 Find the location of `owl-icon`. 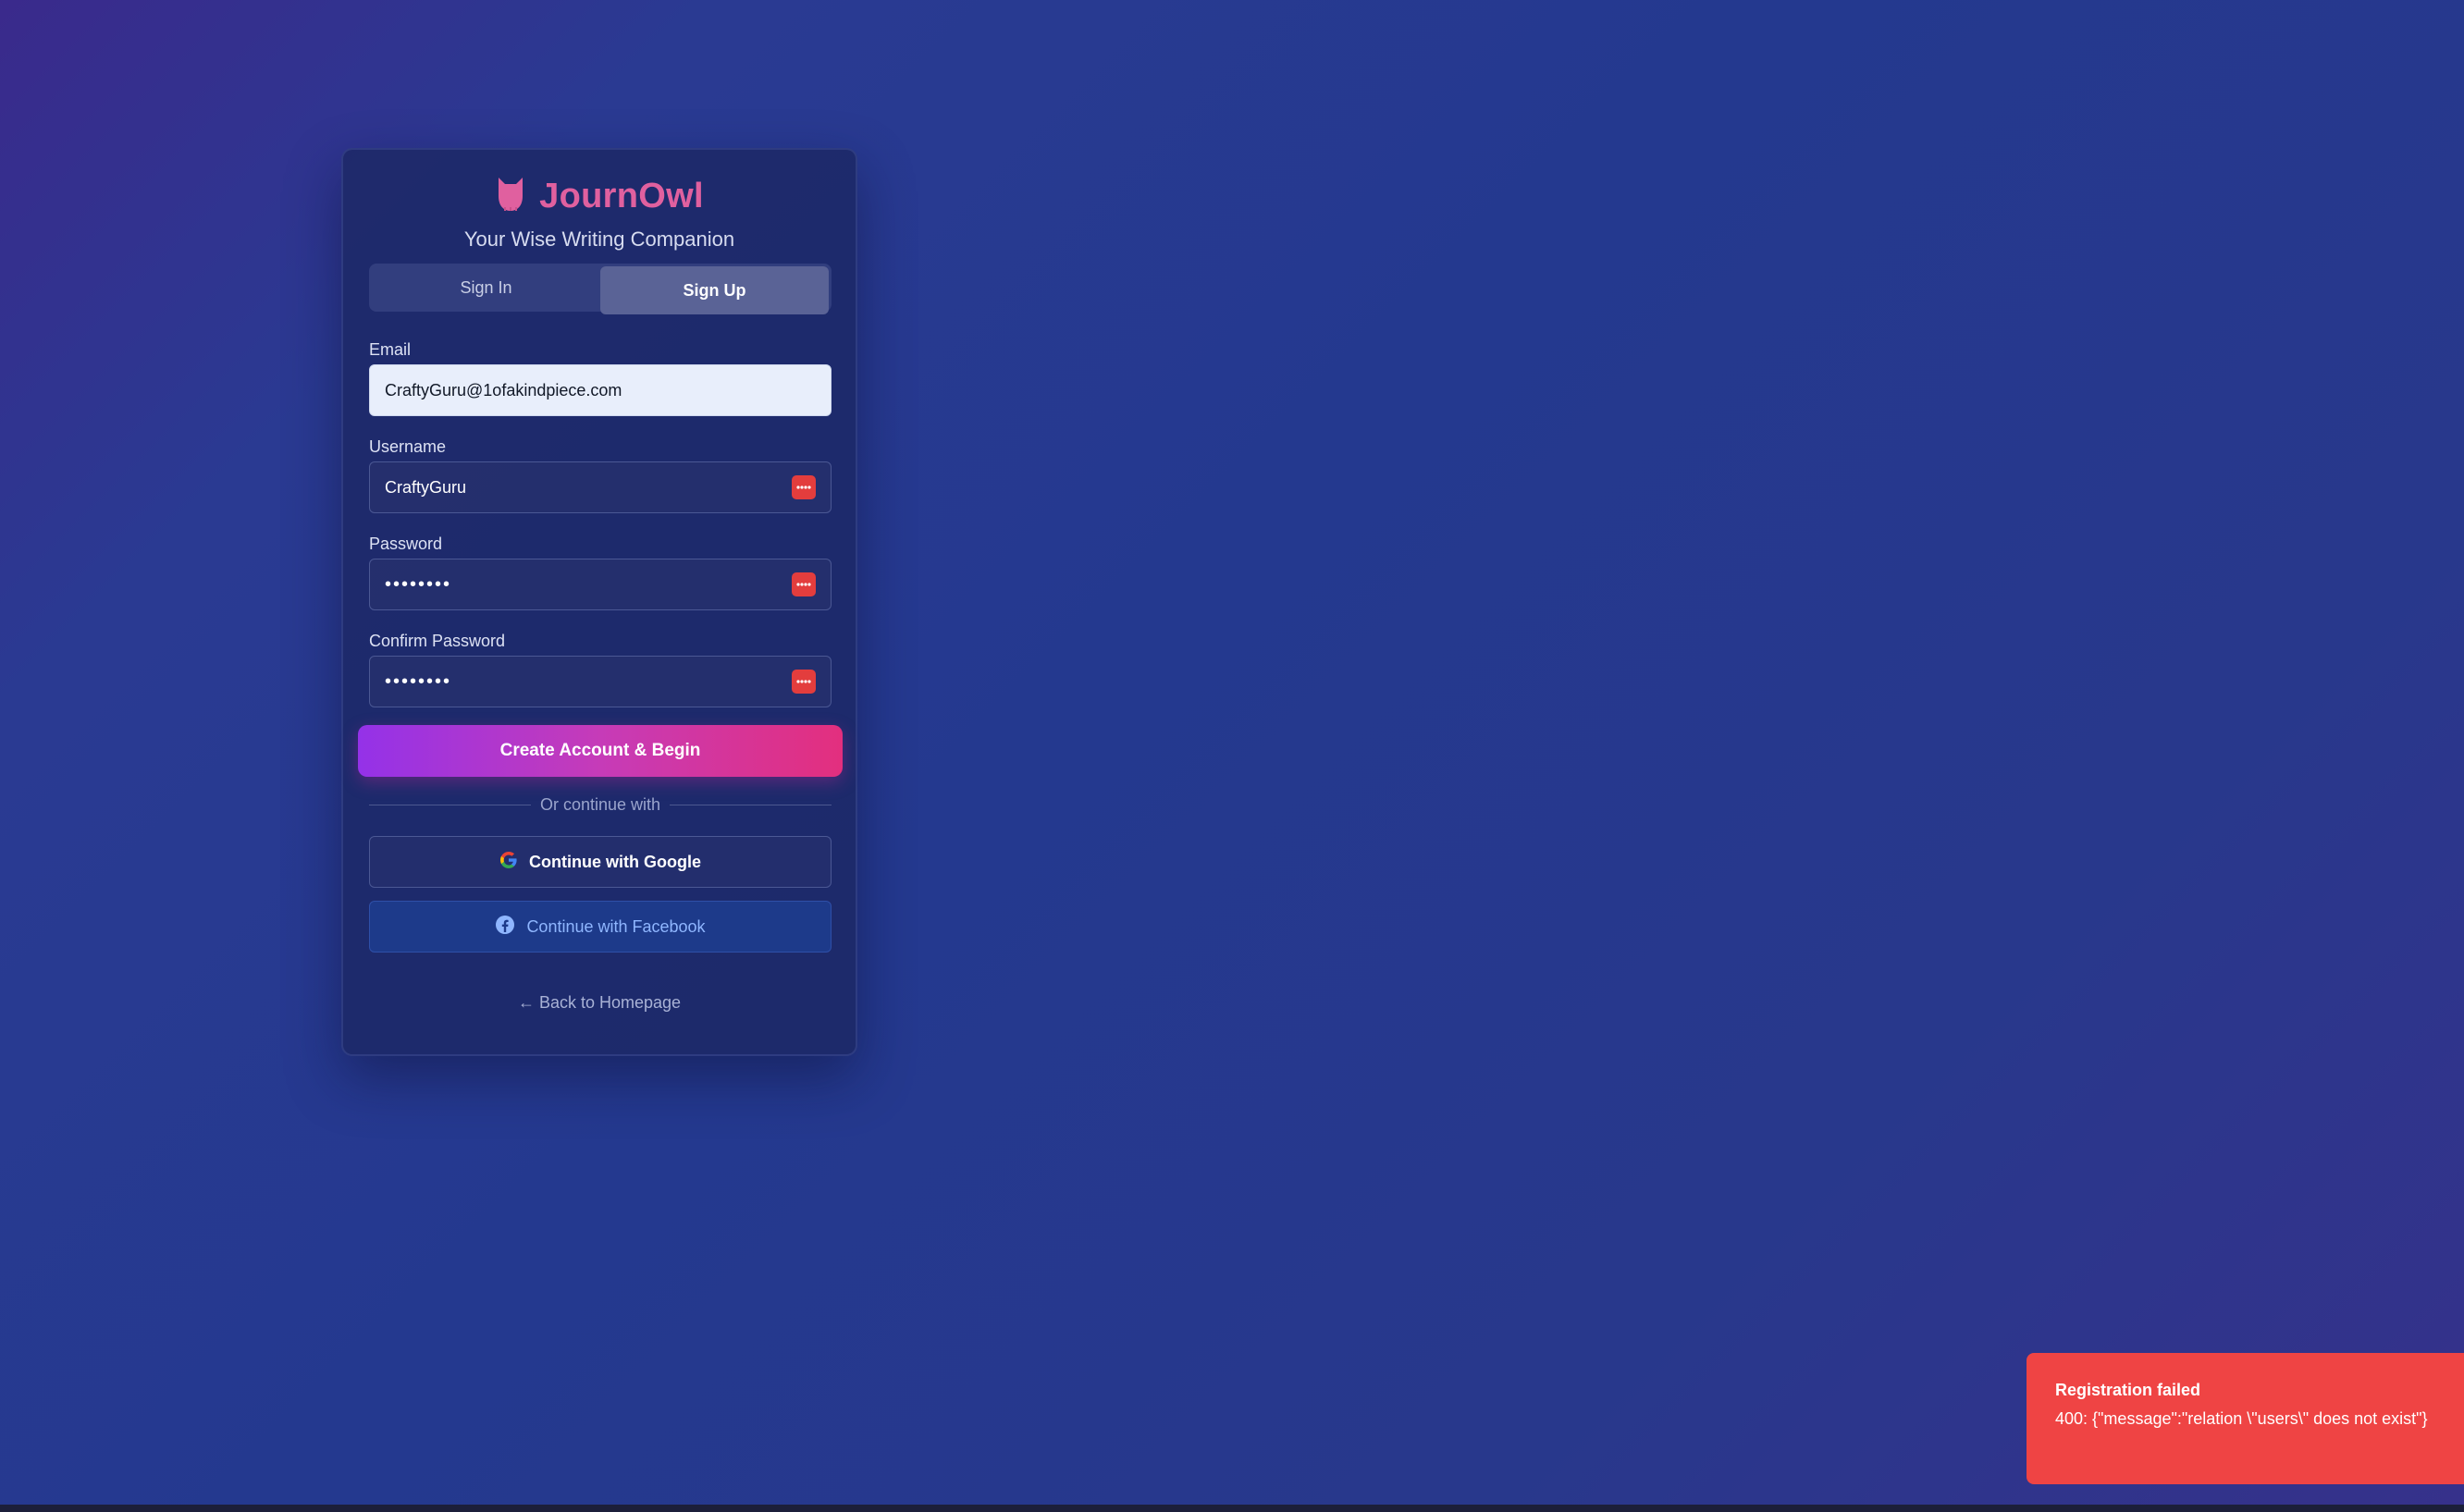

owl-icon is located at coordinates (511, 196).